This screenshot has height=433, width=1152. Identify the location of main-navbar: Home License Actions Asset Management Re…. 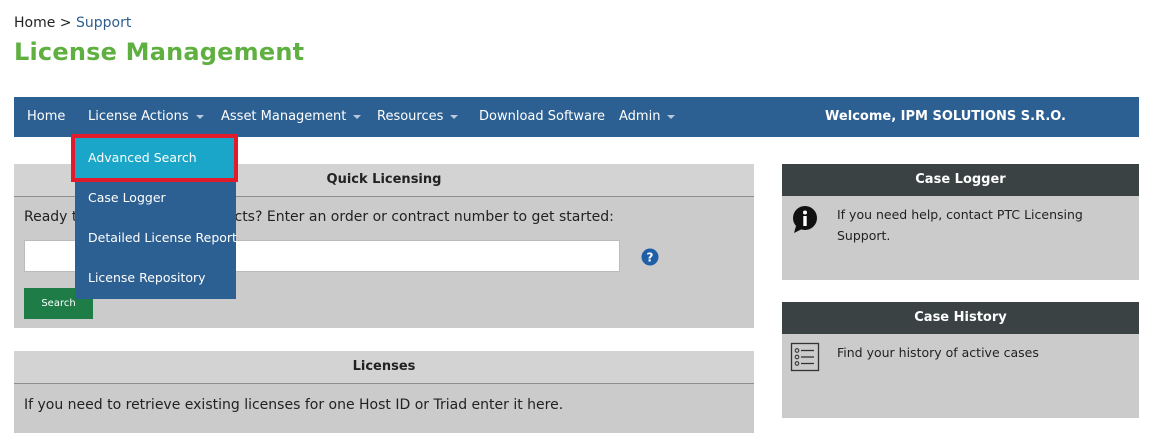
(576, 117).